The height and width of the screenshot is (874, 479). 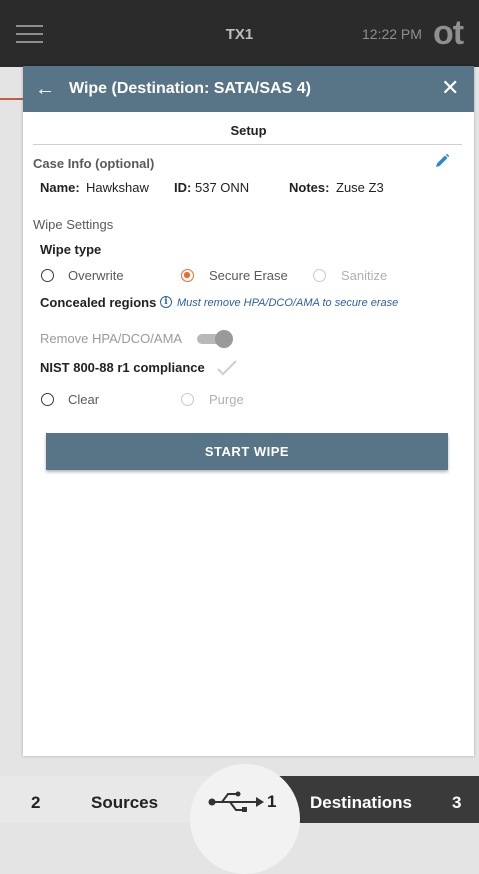 I want to click on clear-label: Clear, so click(x=83, y=399).